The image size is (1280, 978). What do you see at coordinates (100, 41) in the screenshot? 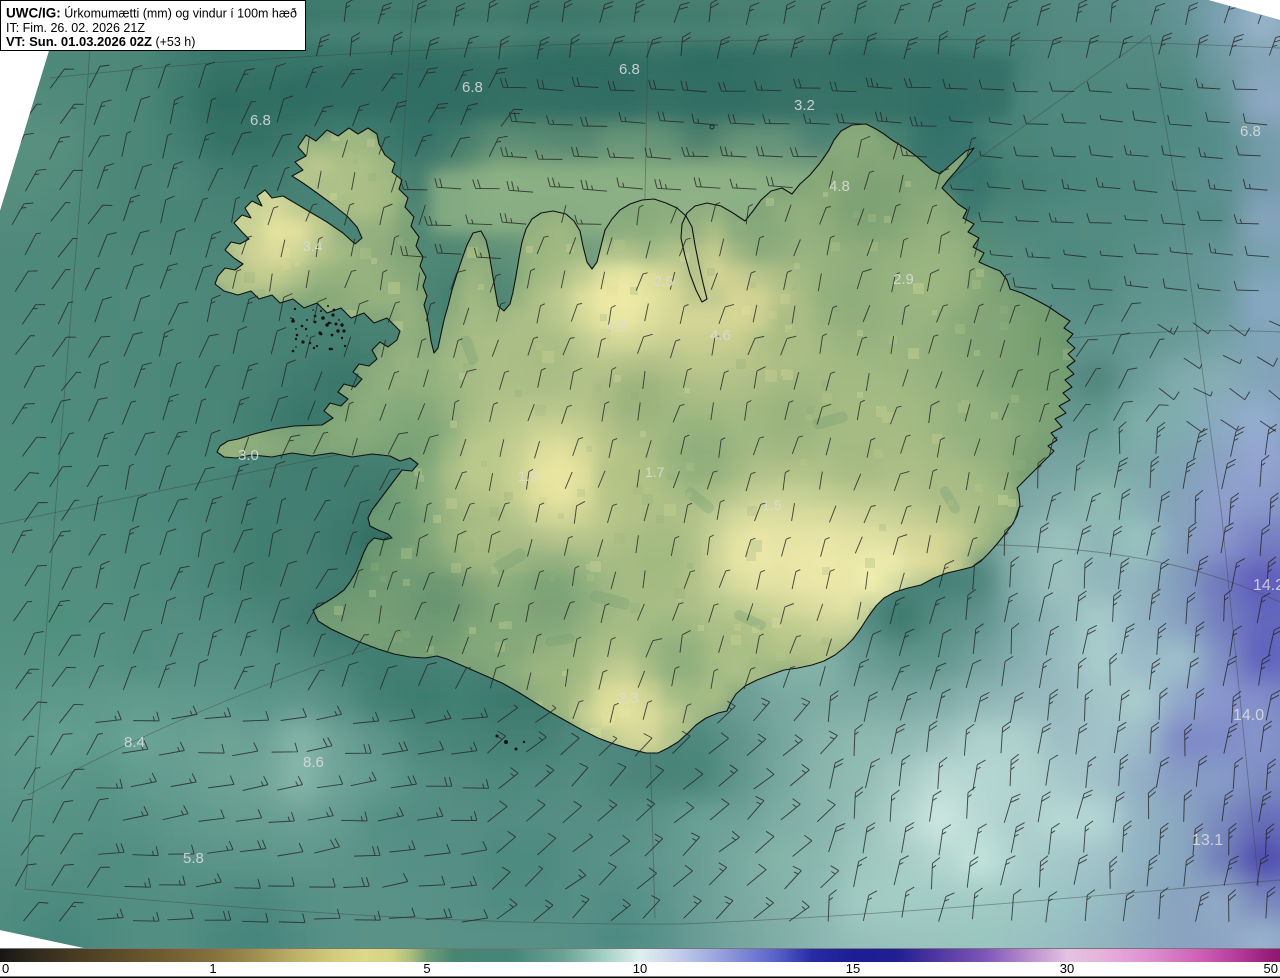
I see `svg-text:VT: Sun. 01.03.2026 02Z (+53 h: VT: Sun. 01.03.2026 02Z (+53 h)` at bounding box center [100, 41].